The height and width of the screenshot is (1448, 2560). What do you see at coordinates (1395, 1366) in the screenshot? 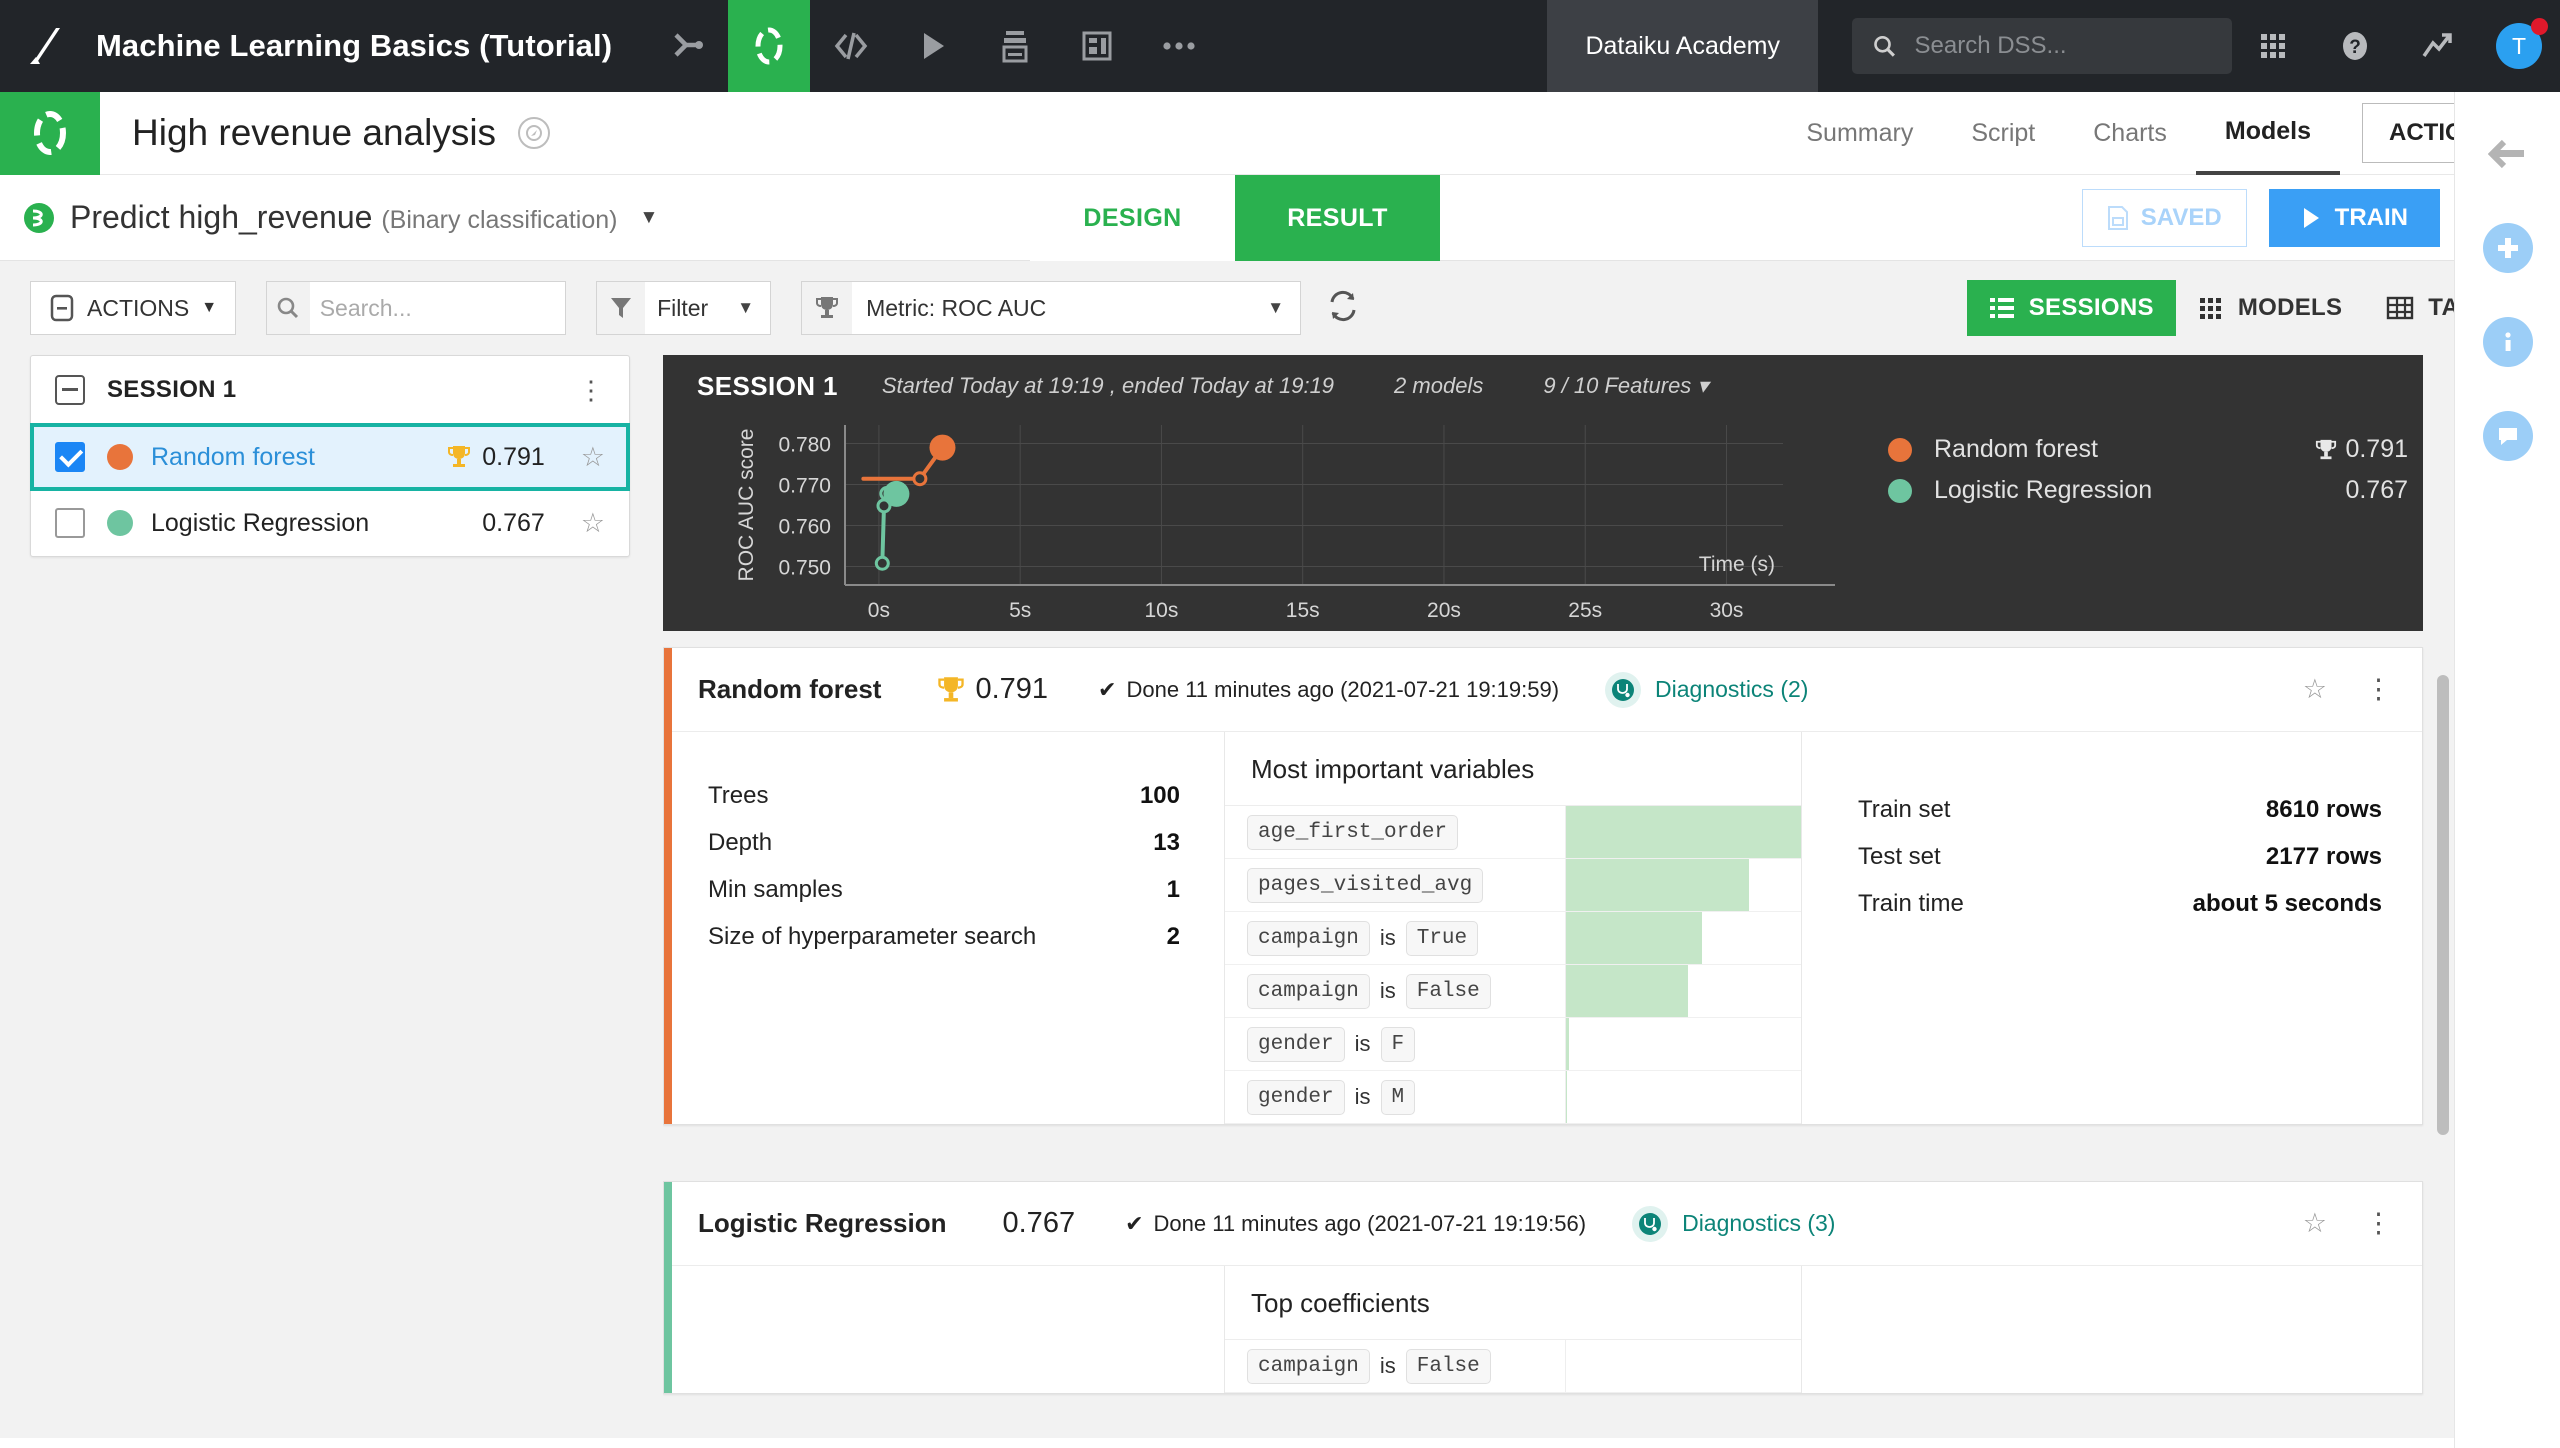
I see `variable-label: campaign is False` at bounding box center [1395, 1366].